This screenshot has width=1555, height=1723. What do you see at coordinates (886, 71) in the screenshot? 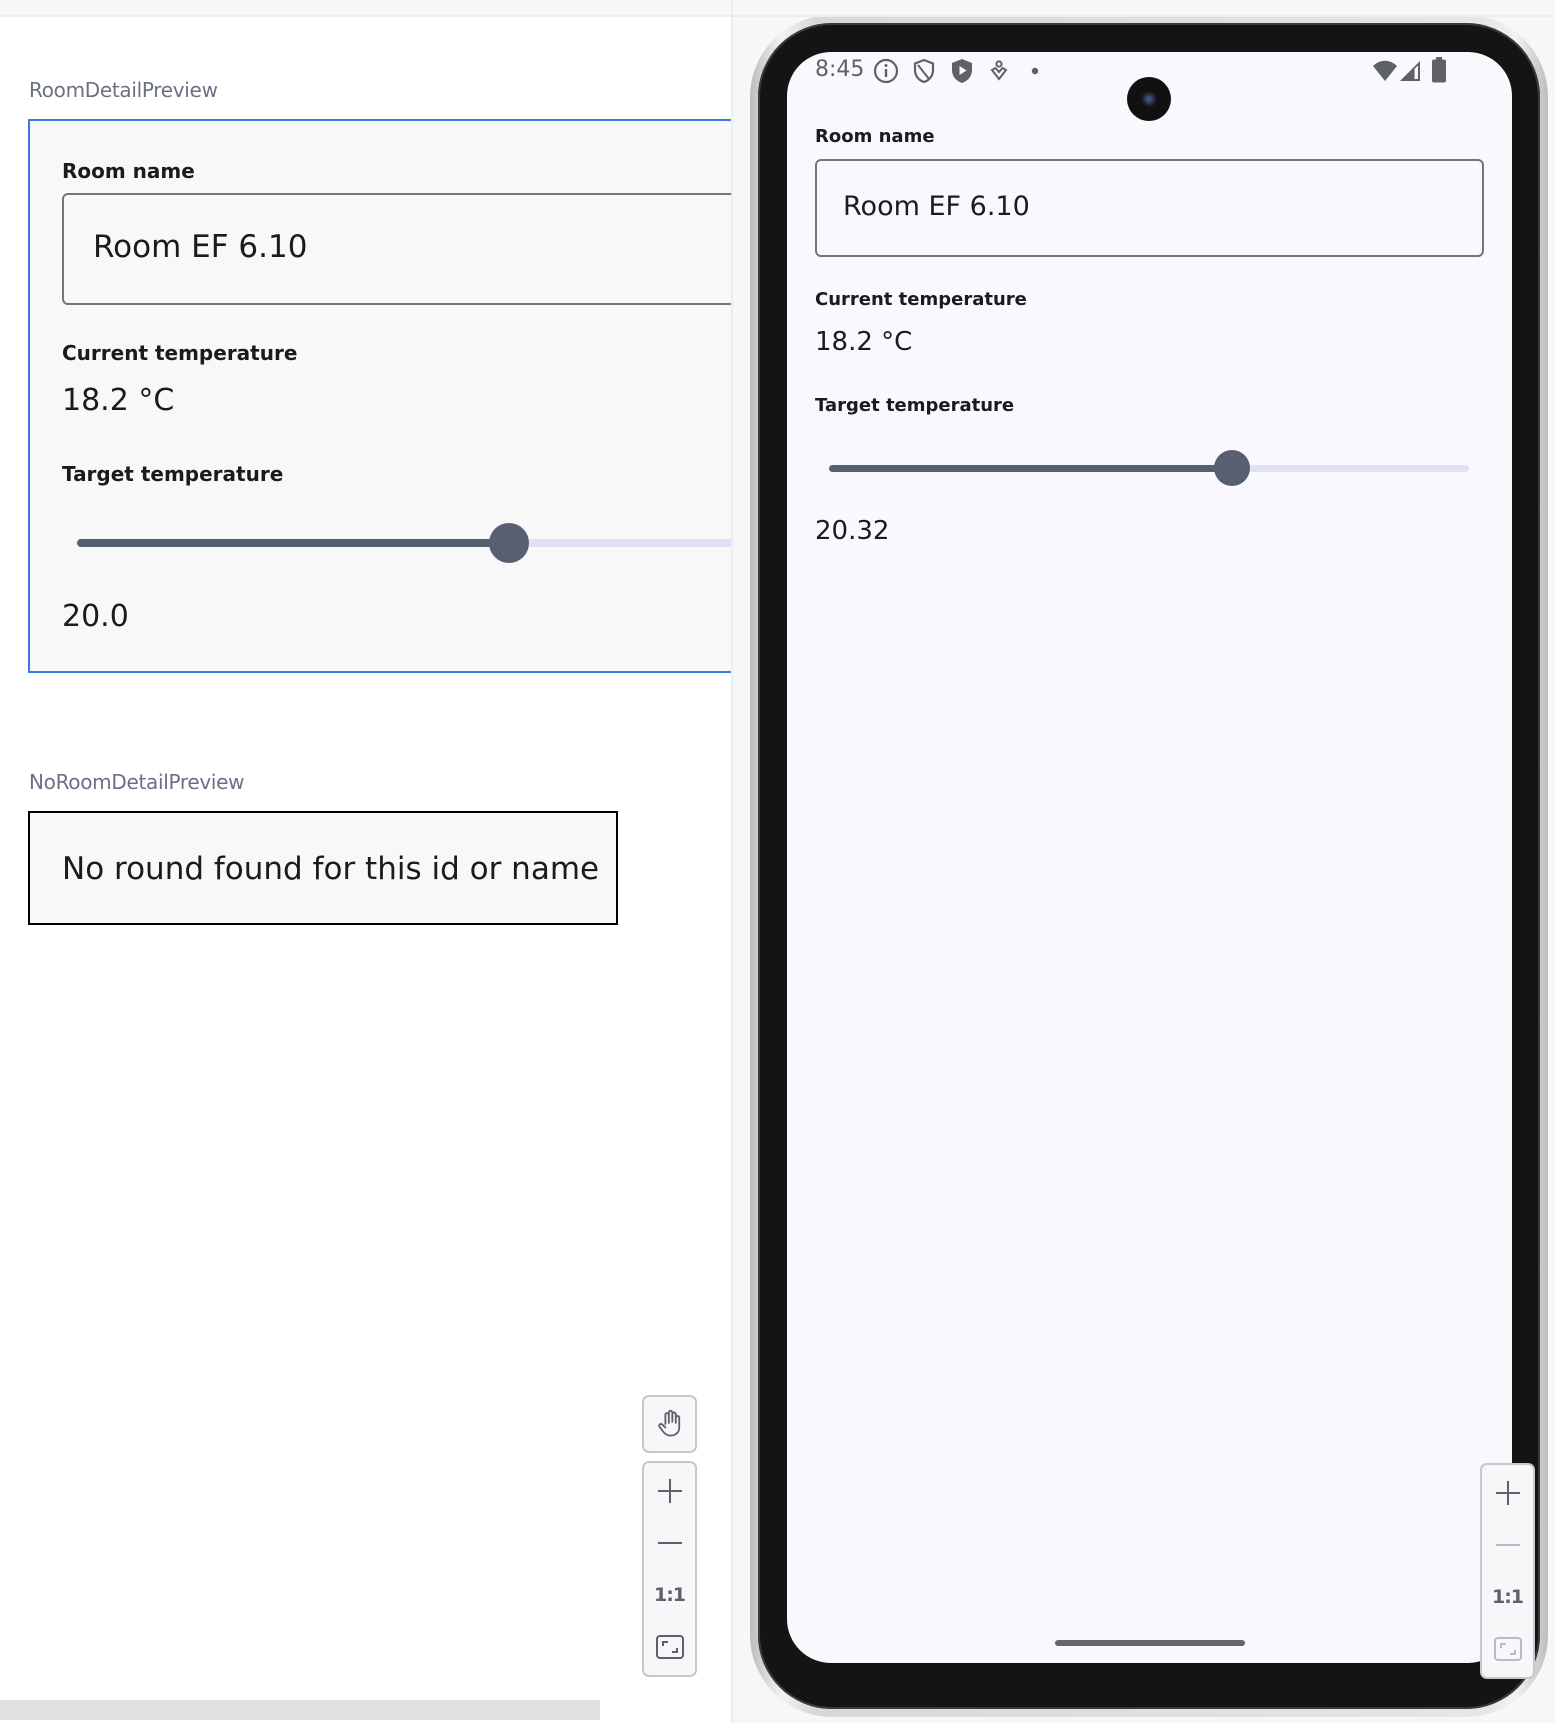
I see `info-icon` at bounding box center [886, 71].